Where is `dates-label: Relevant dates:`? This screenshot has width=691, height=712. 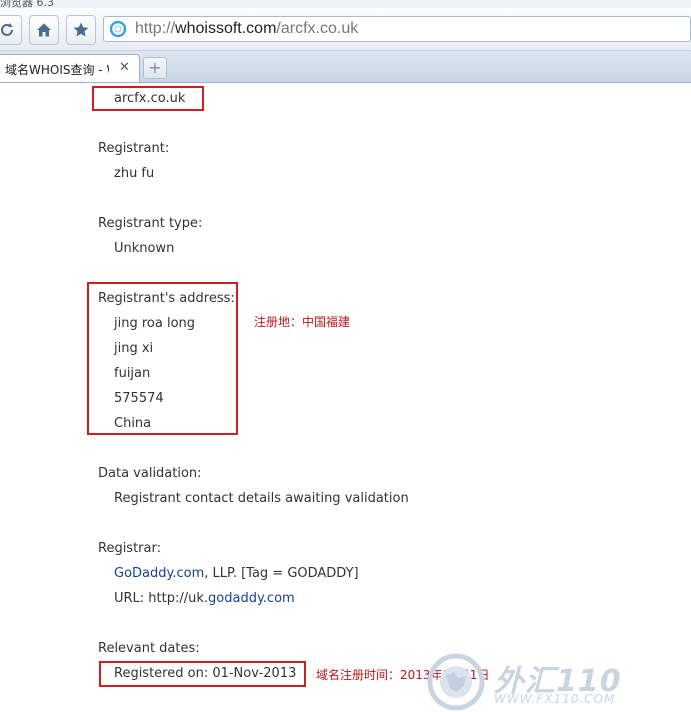 dates-label: Relevant dates: is located at coordinates (149, 648).